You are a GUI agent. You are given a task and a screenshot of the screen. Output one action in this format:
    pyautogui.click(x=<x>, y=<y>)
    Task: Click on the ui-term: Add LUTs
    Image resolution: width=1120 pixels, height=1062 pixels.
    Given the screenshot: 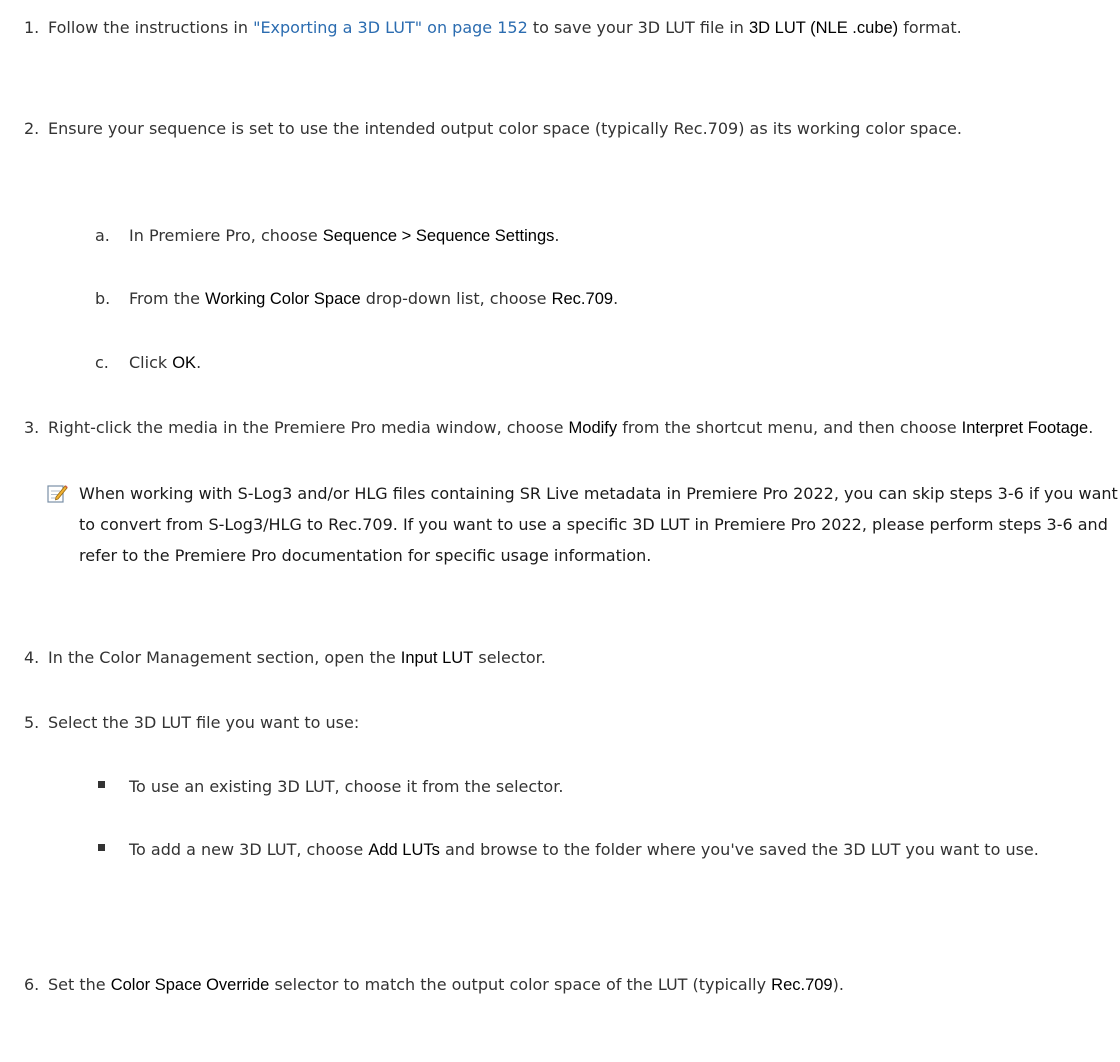 What is the action you would take?
    pyautogui.click(x=404, y=850)
    